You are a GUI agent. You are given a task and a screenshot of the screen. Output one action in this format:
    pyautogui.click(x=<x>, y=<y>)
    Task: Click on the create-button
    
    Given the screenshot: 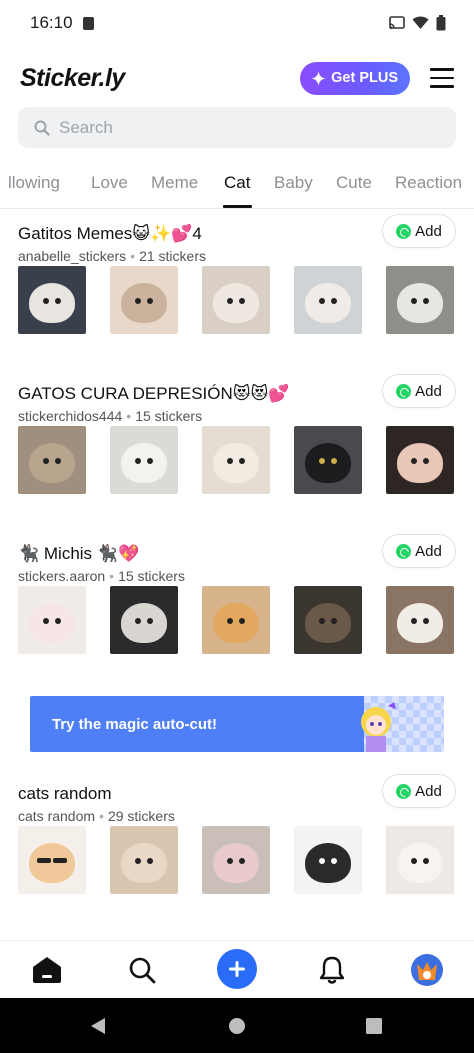 What is the action you would take?
    pyautogui.click(x=237, y=969)
    